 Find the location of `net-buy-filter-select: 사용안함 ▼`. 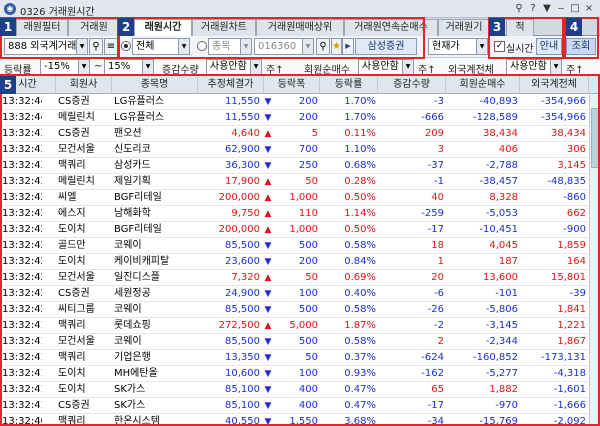

net-buy-filter-select: 사용안함 ▼ is located at coordinates (386, 67).